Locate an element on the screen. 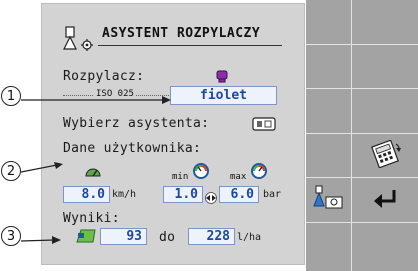 The width and height of the screenshot is (418, 271). callout-2: 2 is located at coordinates (11, 171).